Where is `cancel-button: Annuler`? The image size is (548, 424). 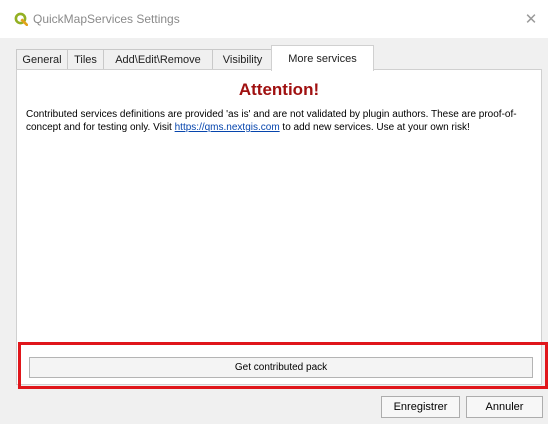 cancel-button: Annuler is located at coordinates (504, 407).